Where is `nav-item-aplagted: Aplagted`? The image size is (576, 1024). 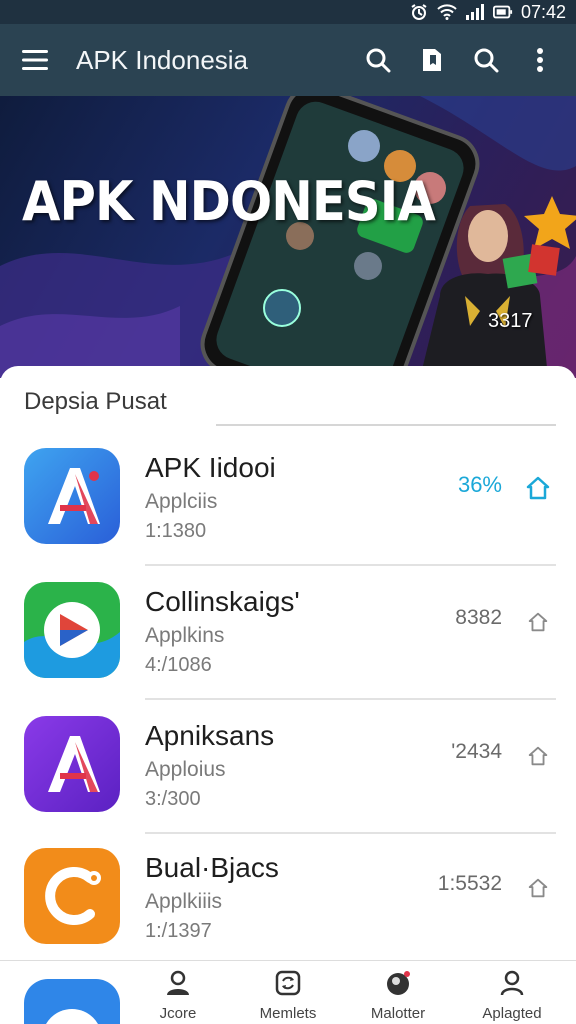
nav-item-aplagted: Aplagted is located at coordinates (512, 996).